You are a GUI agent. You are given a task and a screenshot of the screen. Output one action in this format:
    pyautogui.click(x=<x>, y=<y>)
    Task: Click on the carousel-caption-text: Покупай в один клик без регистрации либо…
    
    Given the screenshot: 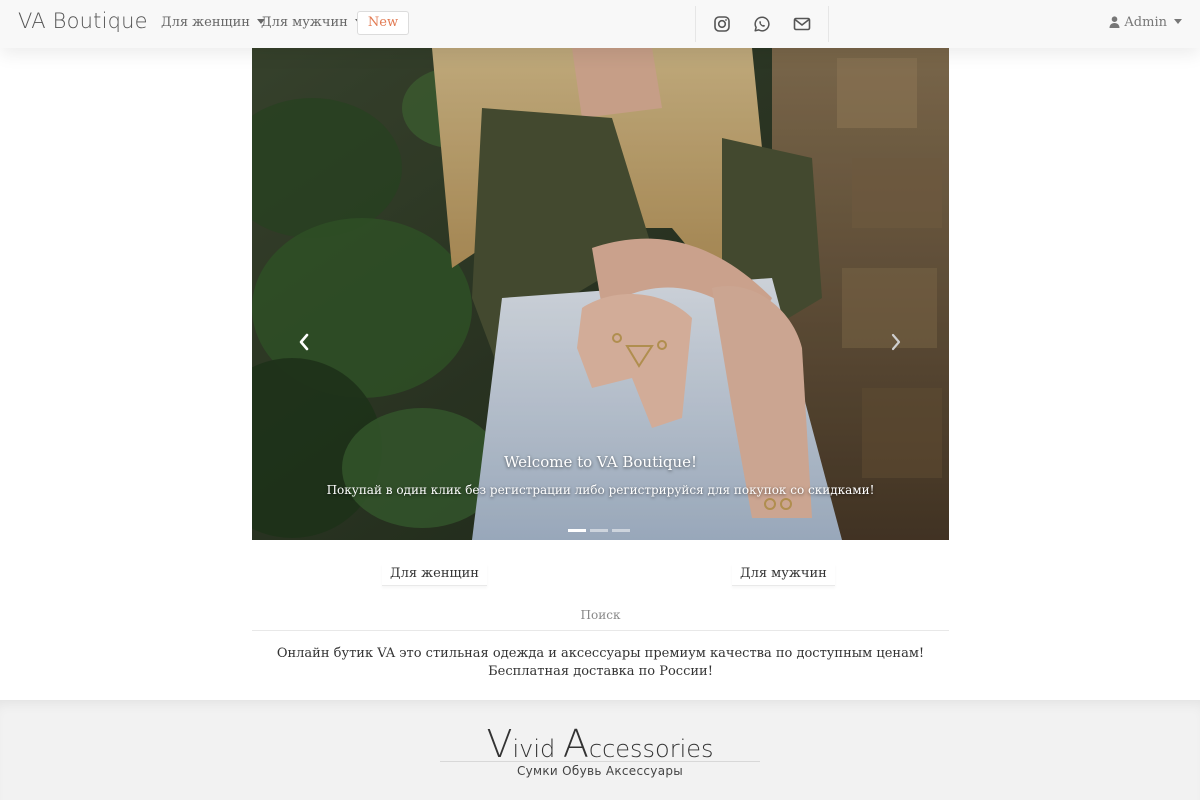 What is the action you would take?
    pyautogui.click(x=600, y=490)
    